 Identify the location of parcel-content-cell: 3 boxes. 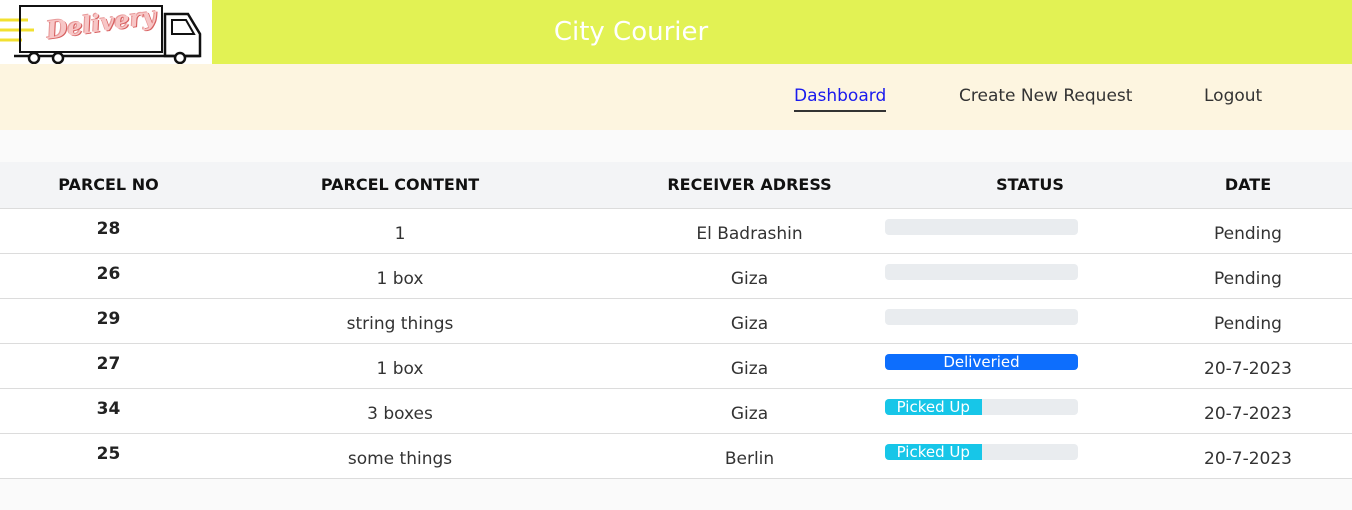
(400, 411).